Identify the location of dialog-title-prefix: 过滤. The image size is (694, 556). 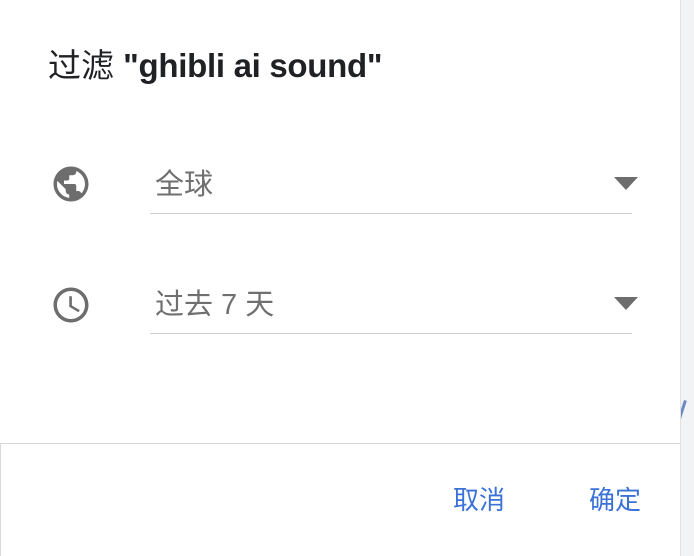
(81, 65).